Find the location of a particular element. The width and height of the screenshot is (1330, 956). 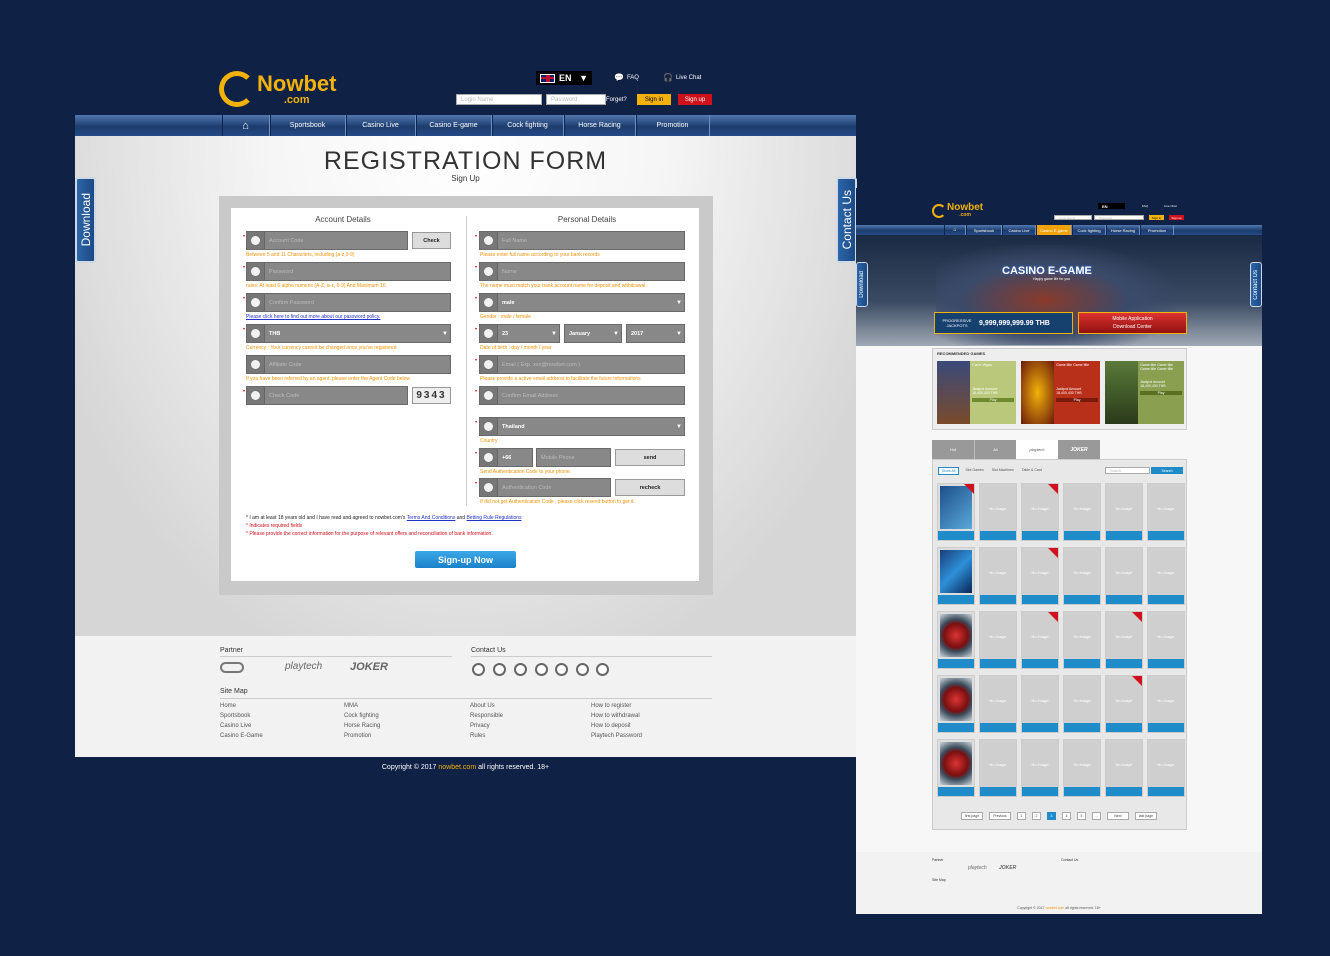

gender-select: male ▼ is located at coordinates (582, 302).